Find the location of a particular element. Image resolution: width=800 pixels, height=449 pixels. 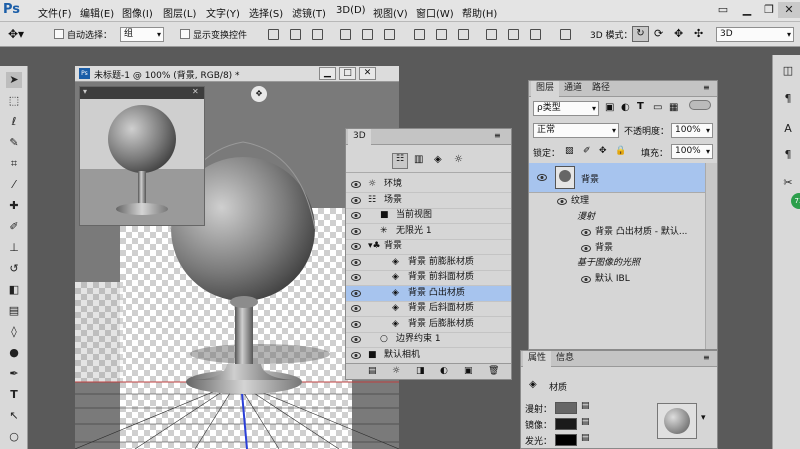

align-hcenter-icon is located at coordinates (367, 34).